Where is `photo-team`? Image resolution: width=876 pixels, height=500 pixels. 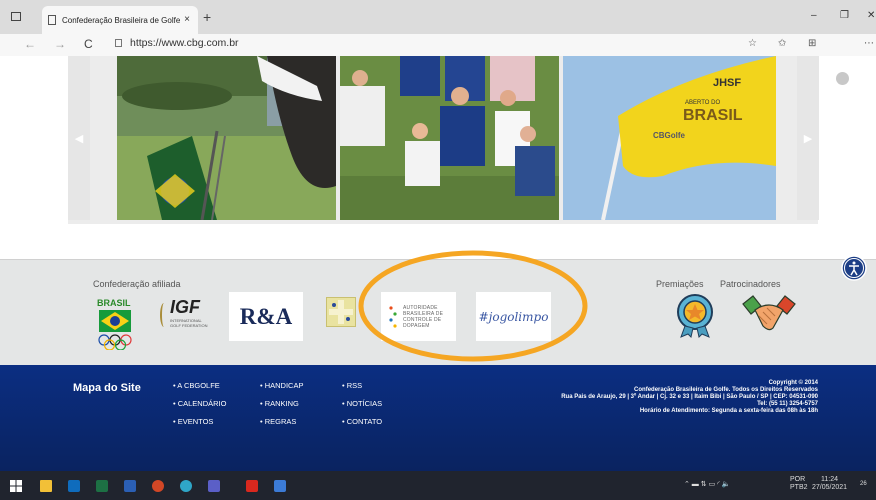 photo-team is located at coordinates (449, 138).